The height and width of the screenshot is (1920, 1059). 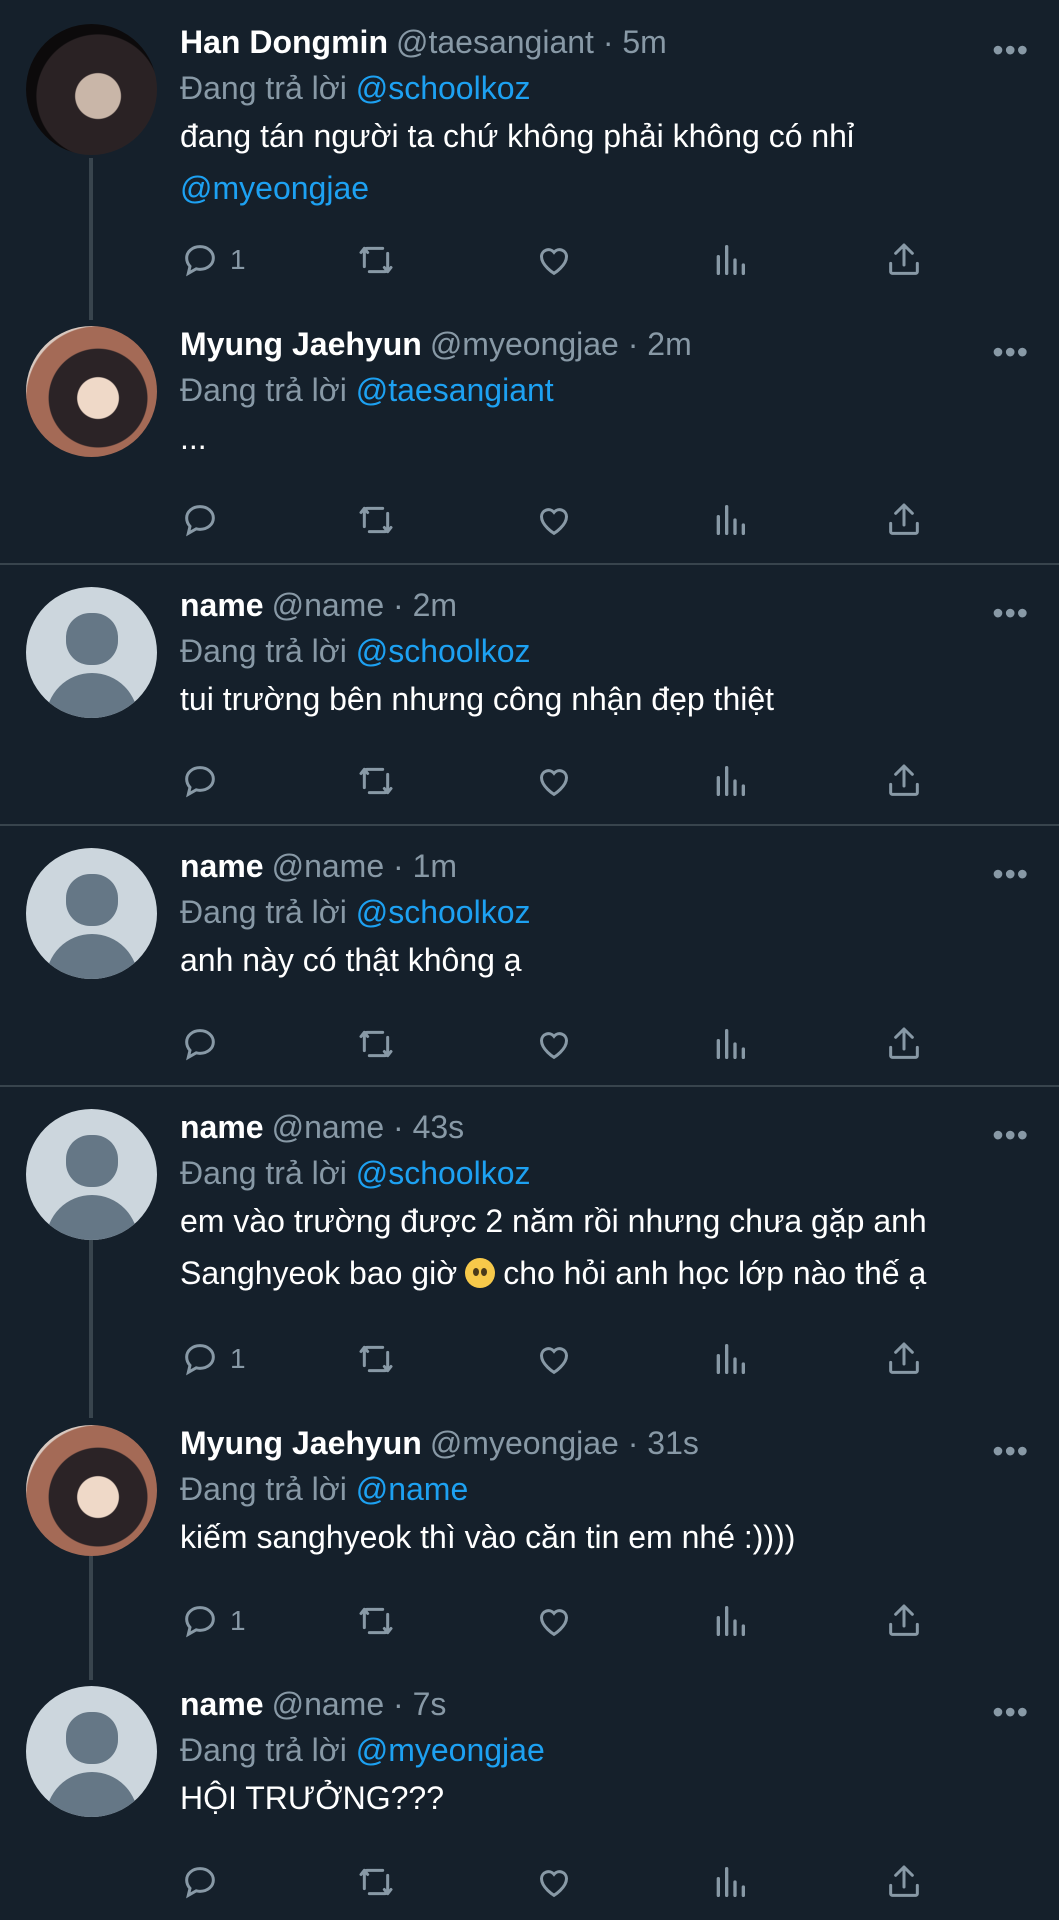 What do you see at coordinates (284, 42) in the screenshot?
I see `display-name: Han Dongmin` at bounding box center [284, 42].